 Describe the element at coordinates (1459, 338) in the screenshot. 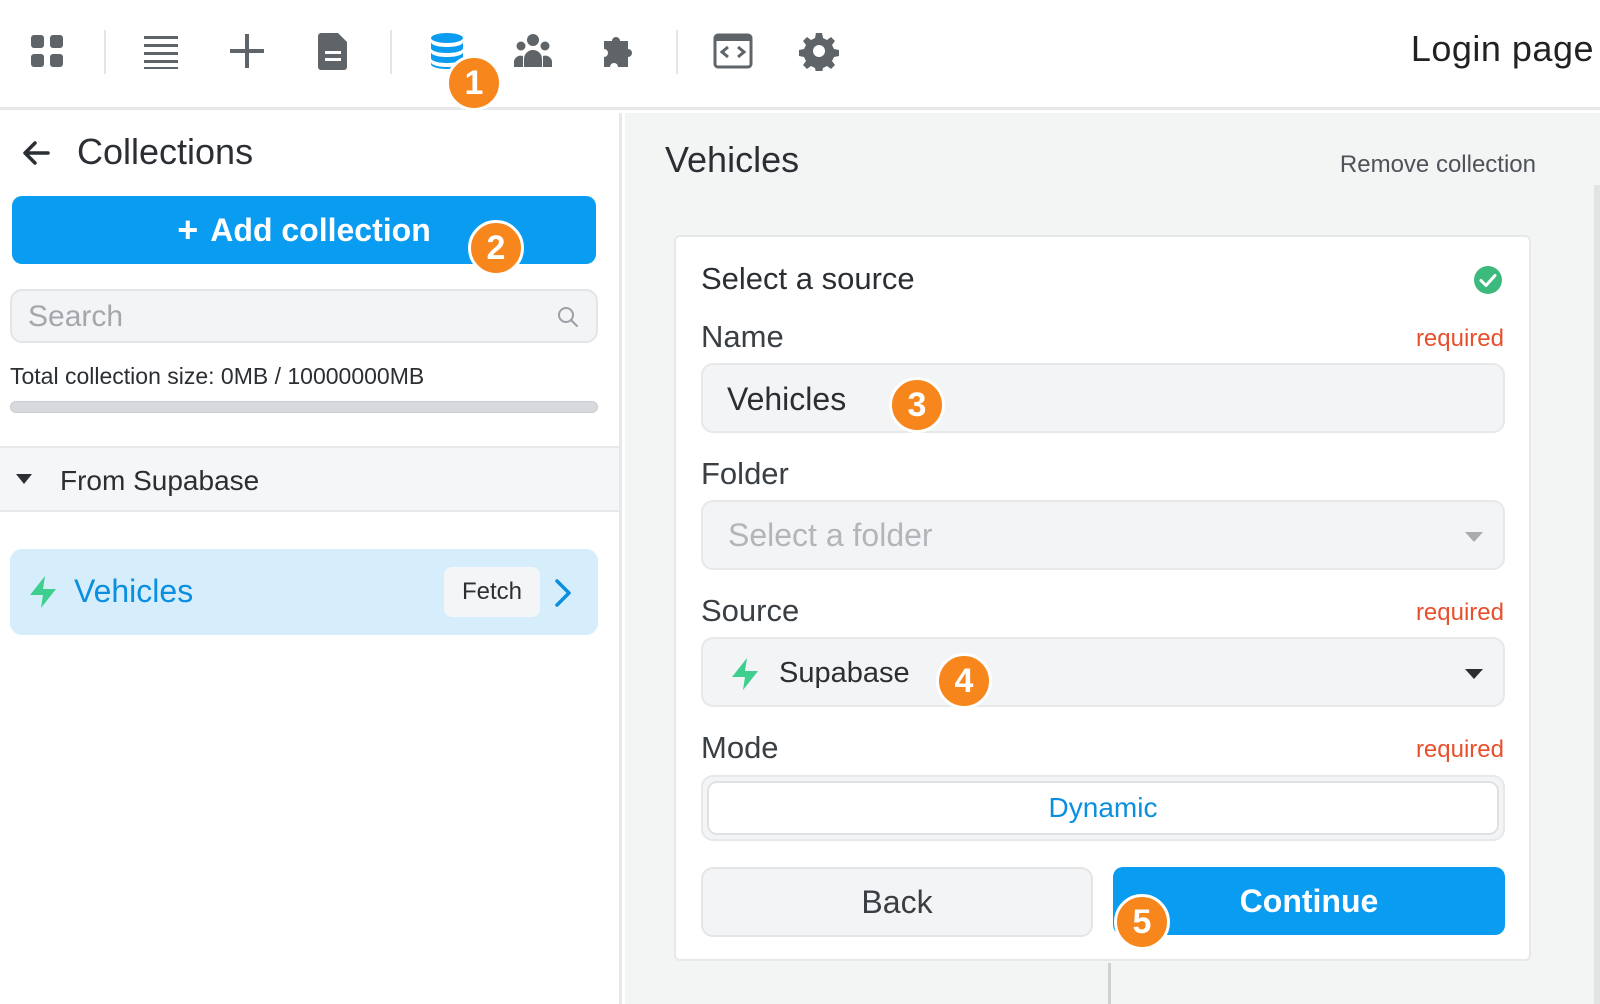

I see `name-required: required` at that location.